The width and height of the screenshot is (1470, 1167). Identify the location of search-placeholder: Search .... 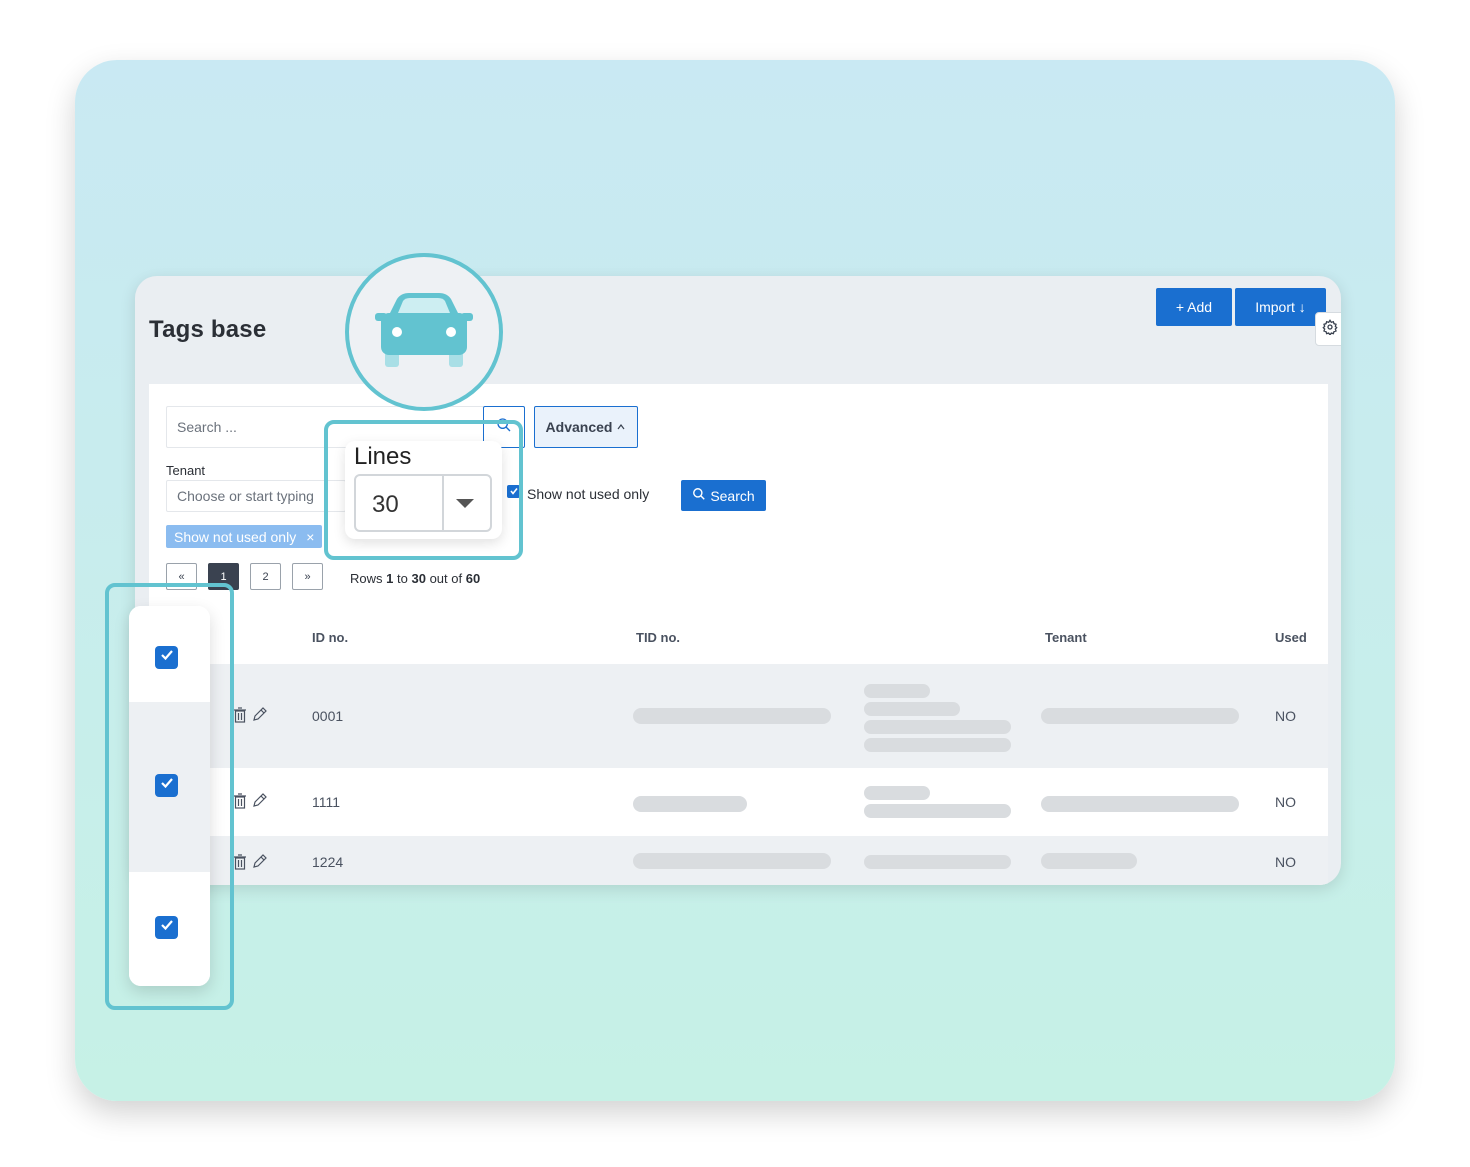
(207, 427).